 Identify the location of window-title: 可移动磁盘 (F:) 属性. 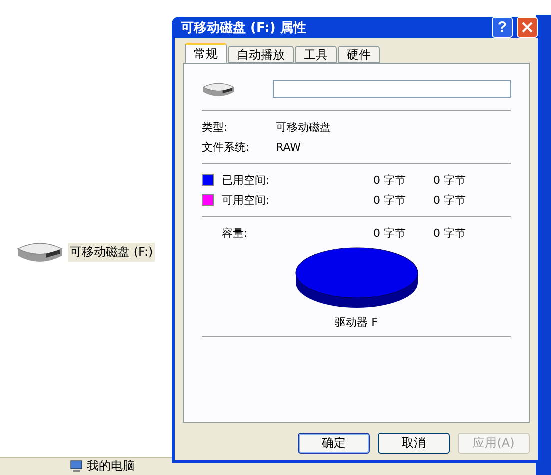
(244, 28).